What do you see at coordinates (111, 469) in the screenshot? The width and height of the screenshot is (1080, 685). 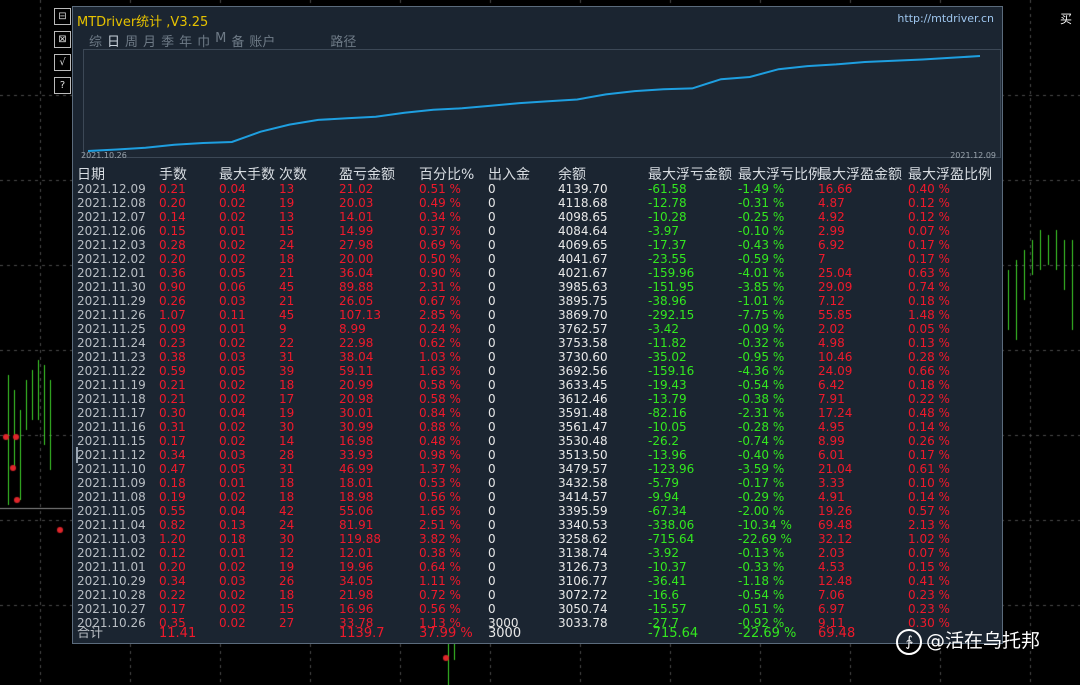 I see `table-cell: 2021.11.10` at bounding box center [111, 469].